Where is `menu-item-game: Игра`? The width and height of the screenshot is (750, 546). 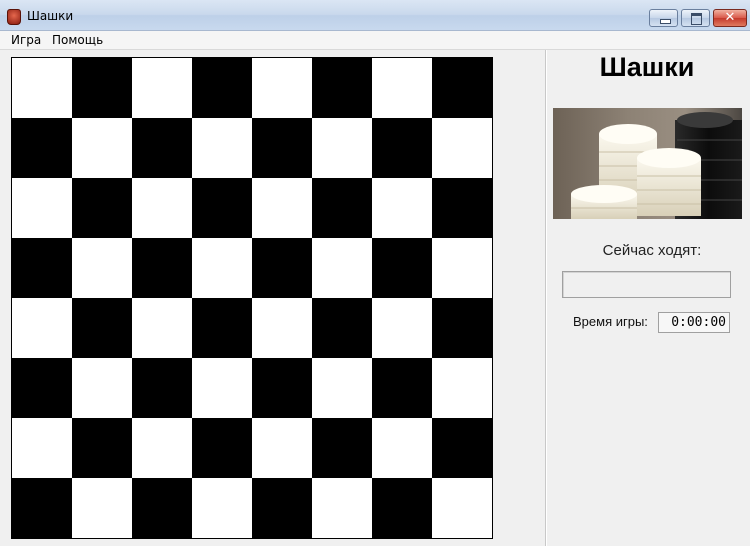
menu-item-game: Игра is located at coordinates (26, 40).